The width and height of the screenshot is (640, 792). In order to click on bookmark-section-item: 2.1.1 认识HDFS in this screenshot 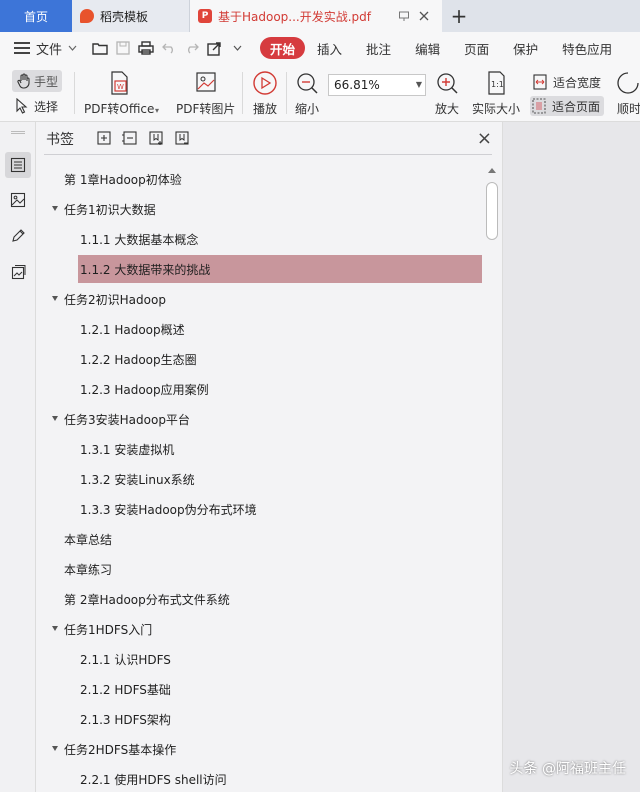, I will do `click(259, 659)`.